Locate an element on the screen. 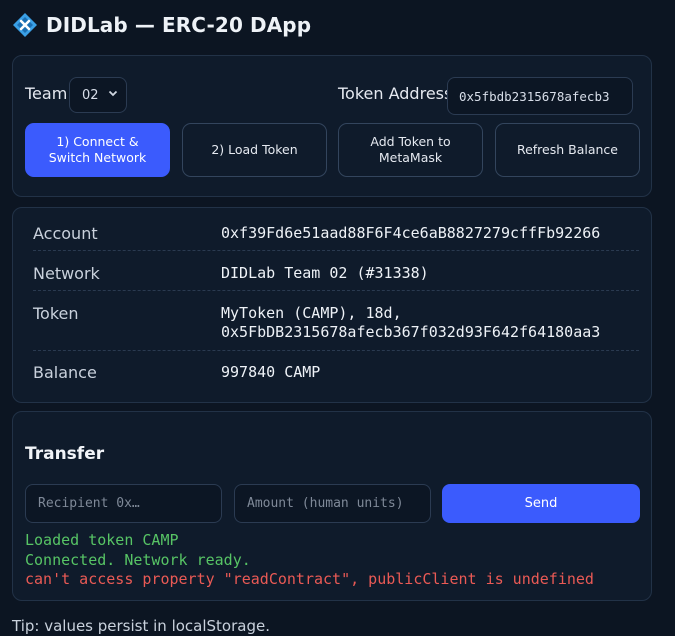  token-value-line1: MyToken (CAMP), 18d, is located at coordinates (311, 313).